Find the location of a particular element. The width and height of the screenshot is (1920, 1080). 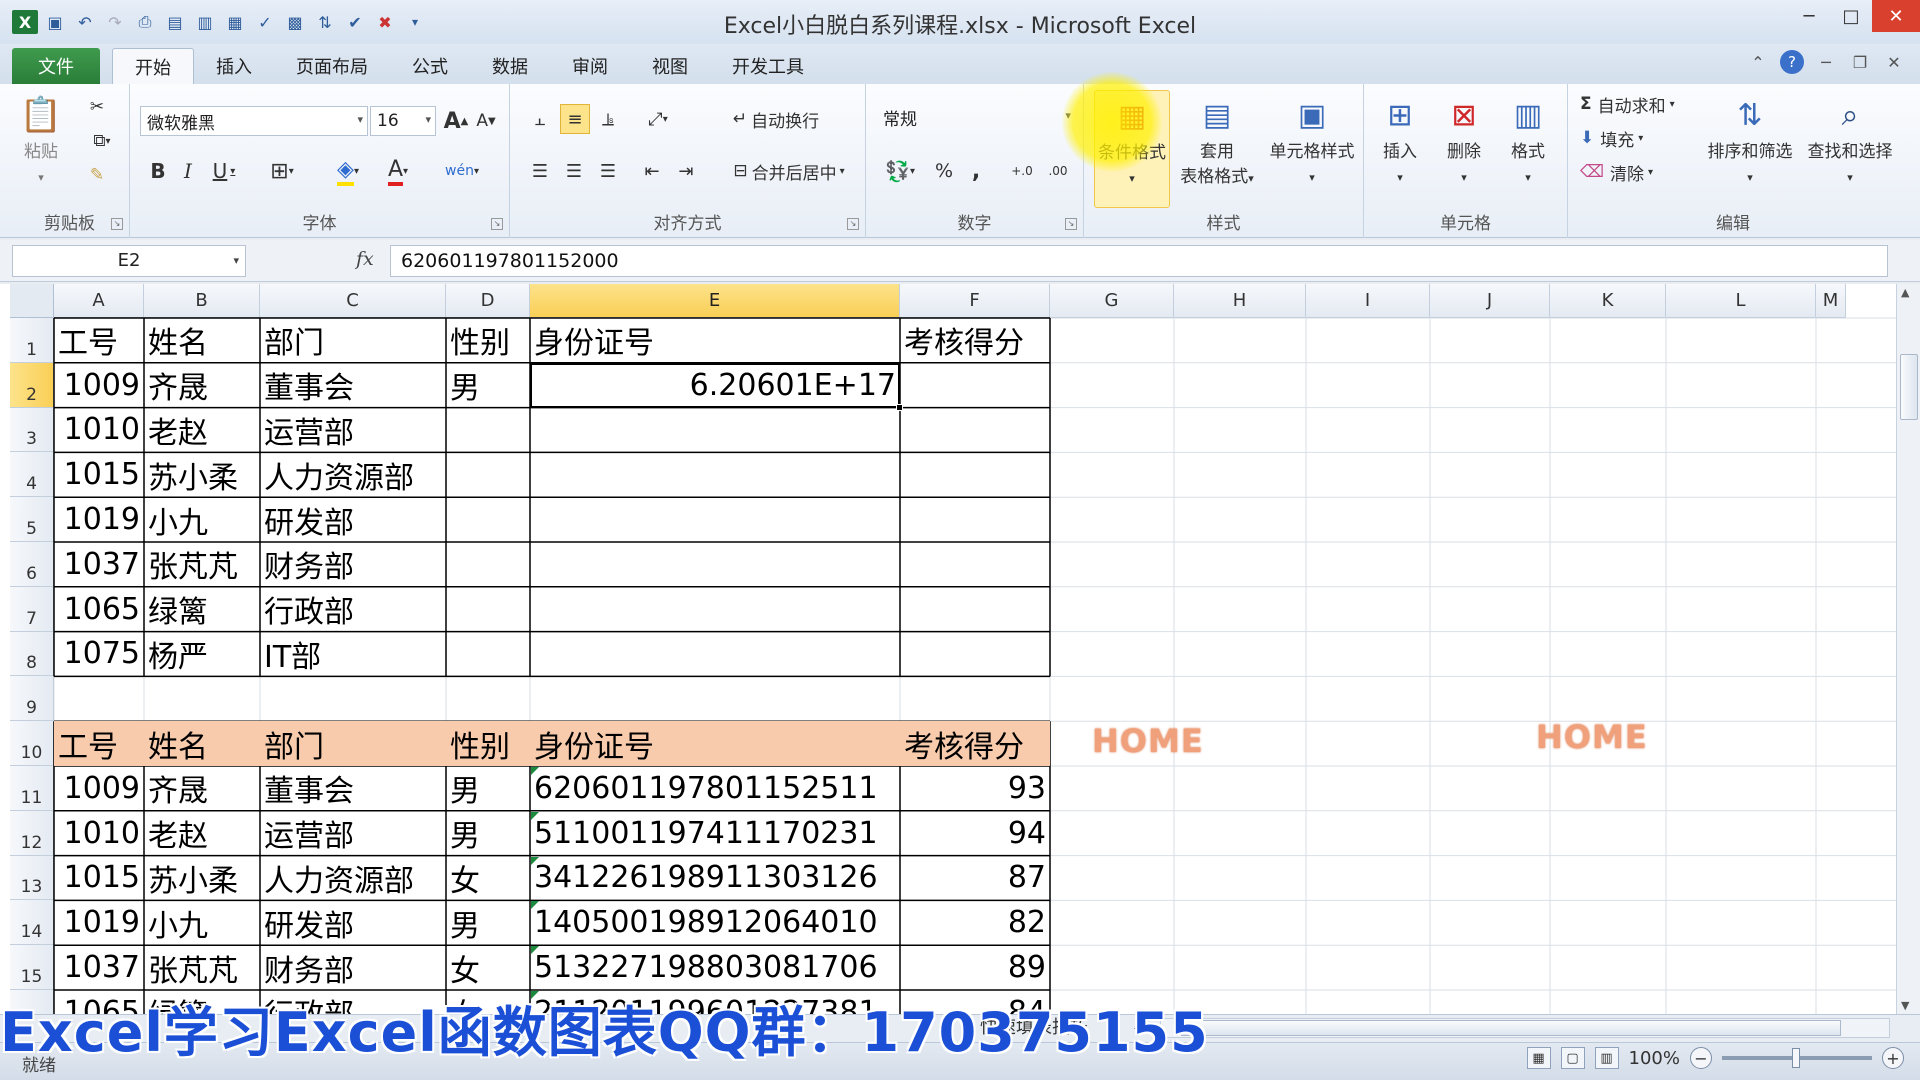

table-cell: 小九 is located at coordinates (202, 922).